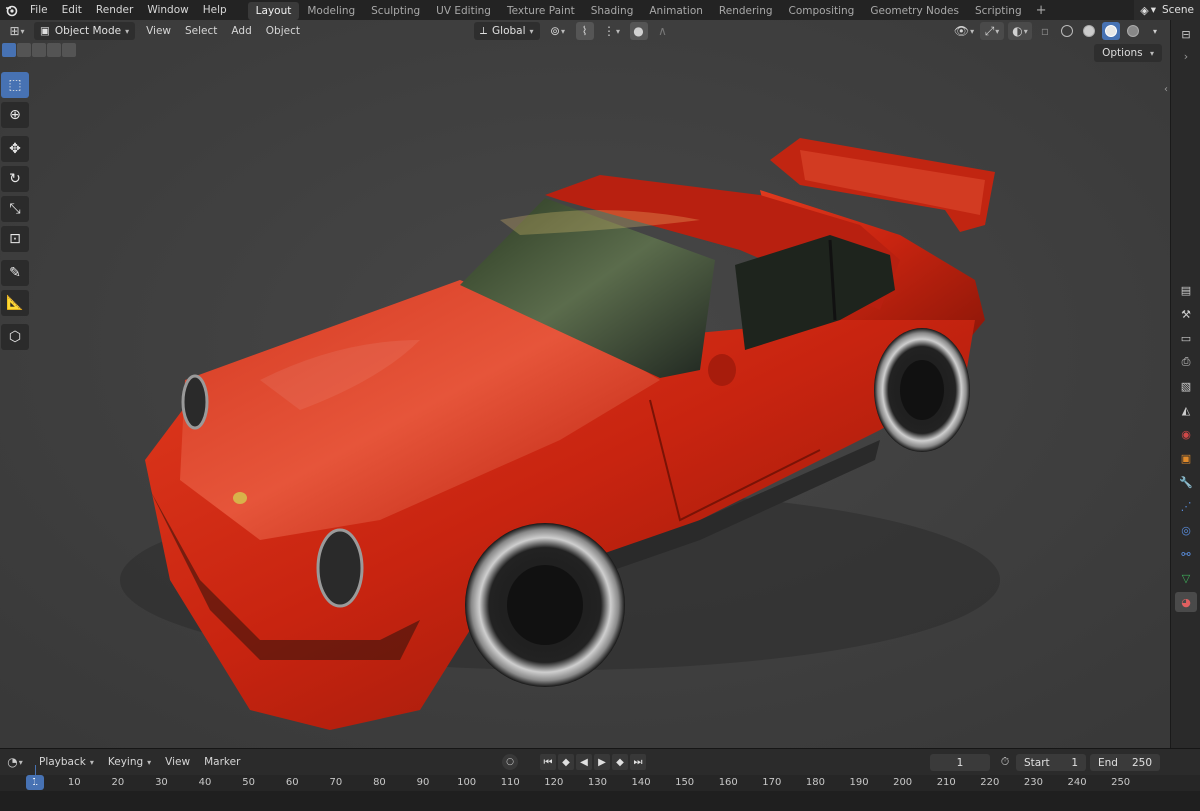 This screenshot has height=811, width=1200. What do you see at coordinates (15, 85) in the screenshot?
I see `select-box-icon: ⬚` at bounding box center [15, 85].